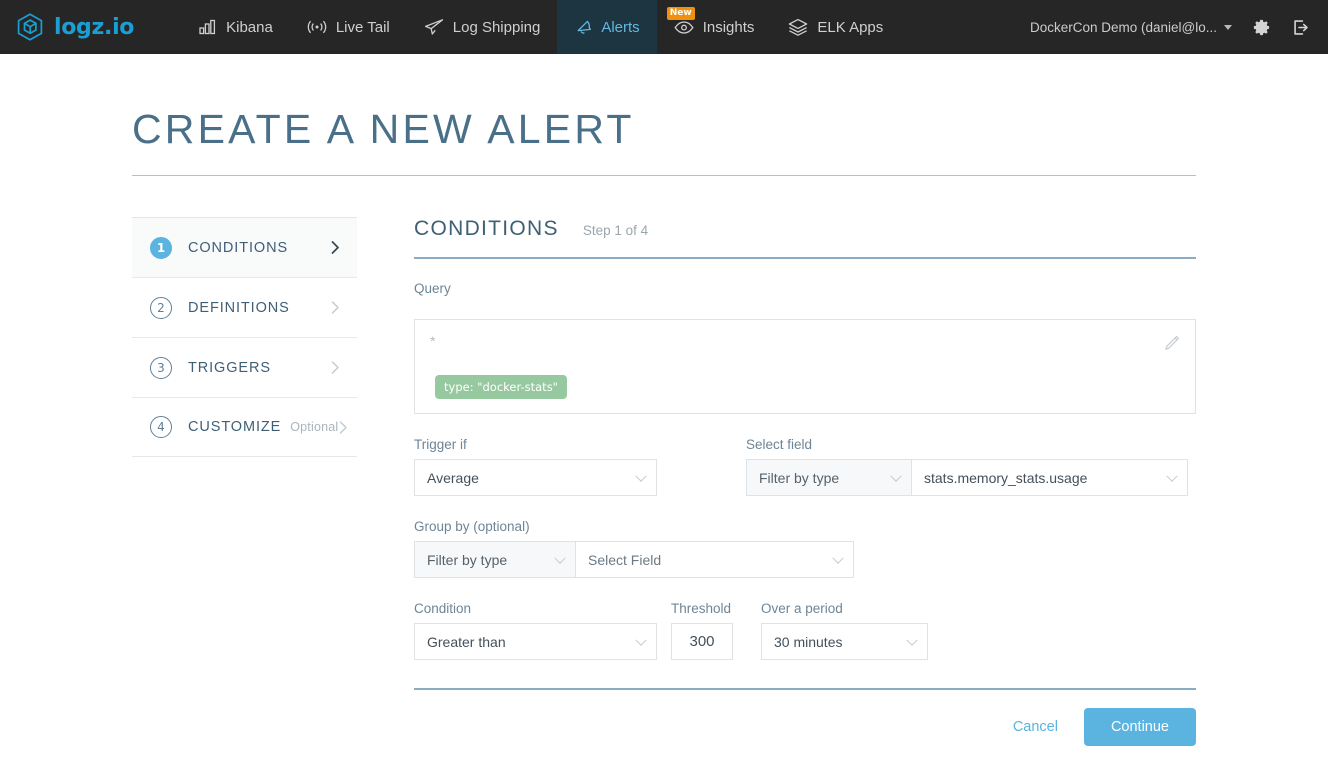 The height and width of the screenshot is (776, 1328). Describe the element at coordinates (583, 27) in the screenshot. I see `bell-icon` at that location.